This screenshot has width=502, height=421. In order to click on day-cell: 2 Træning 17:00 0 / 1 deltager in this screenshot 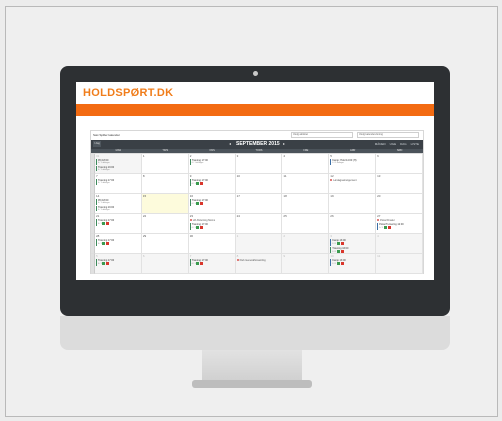, I will do `click(212, 164)`.